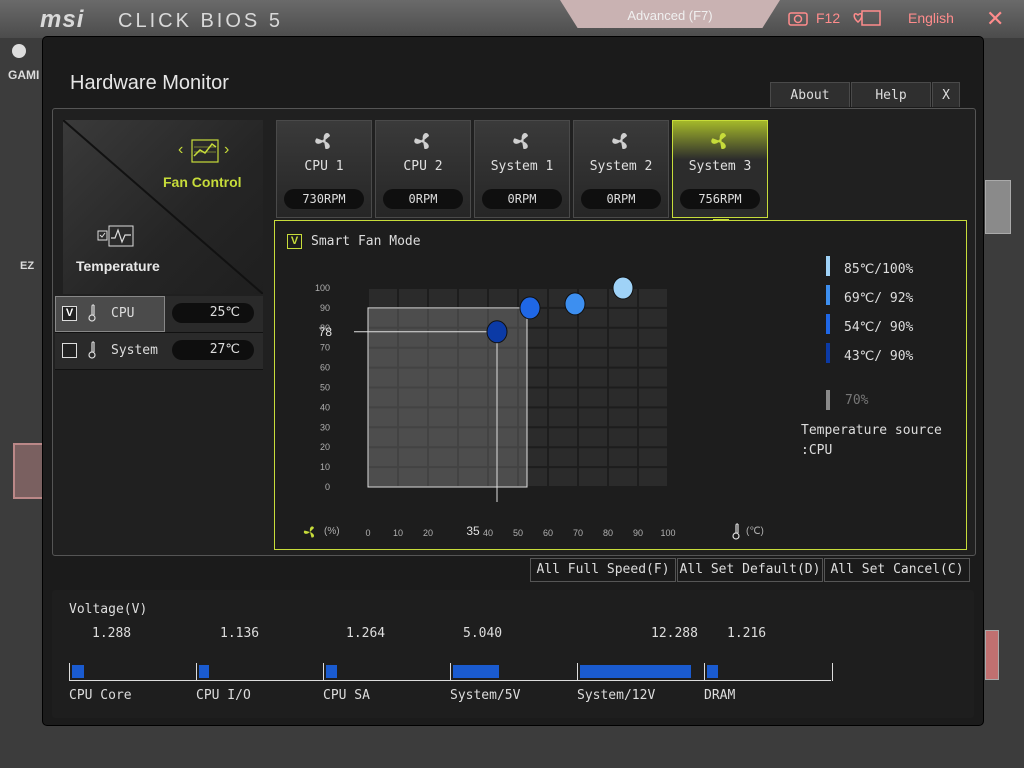 The width and height of the screenshot is (1024, 768). I want to click on fan-control-prev-icon: ‹, so click(180, 150).